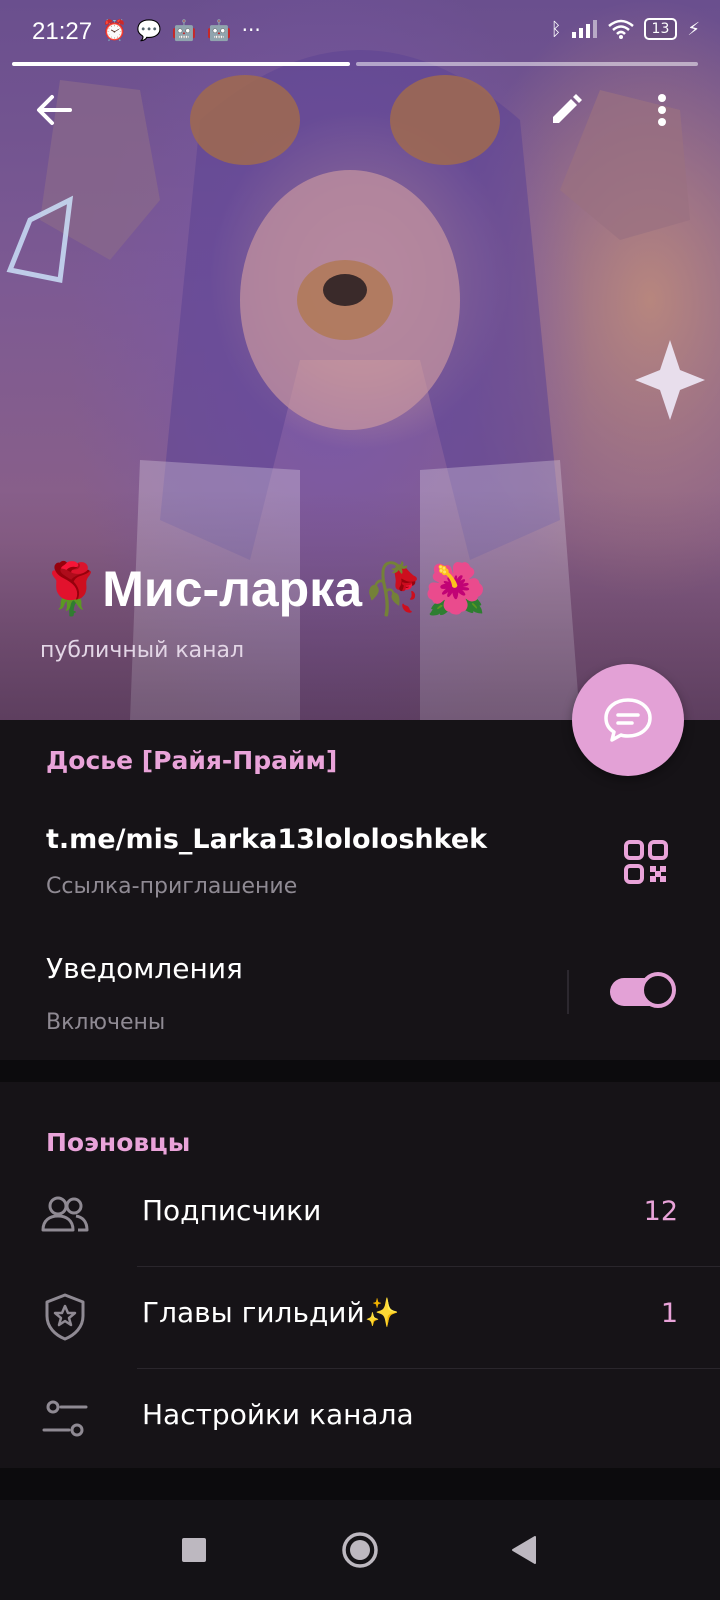 This screenshot has width=720, height=1600. I want to click on more-vertical-icon, so click(662, 110).